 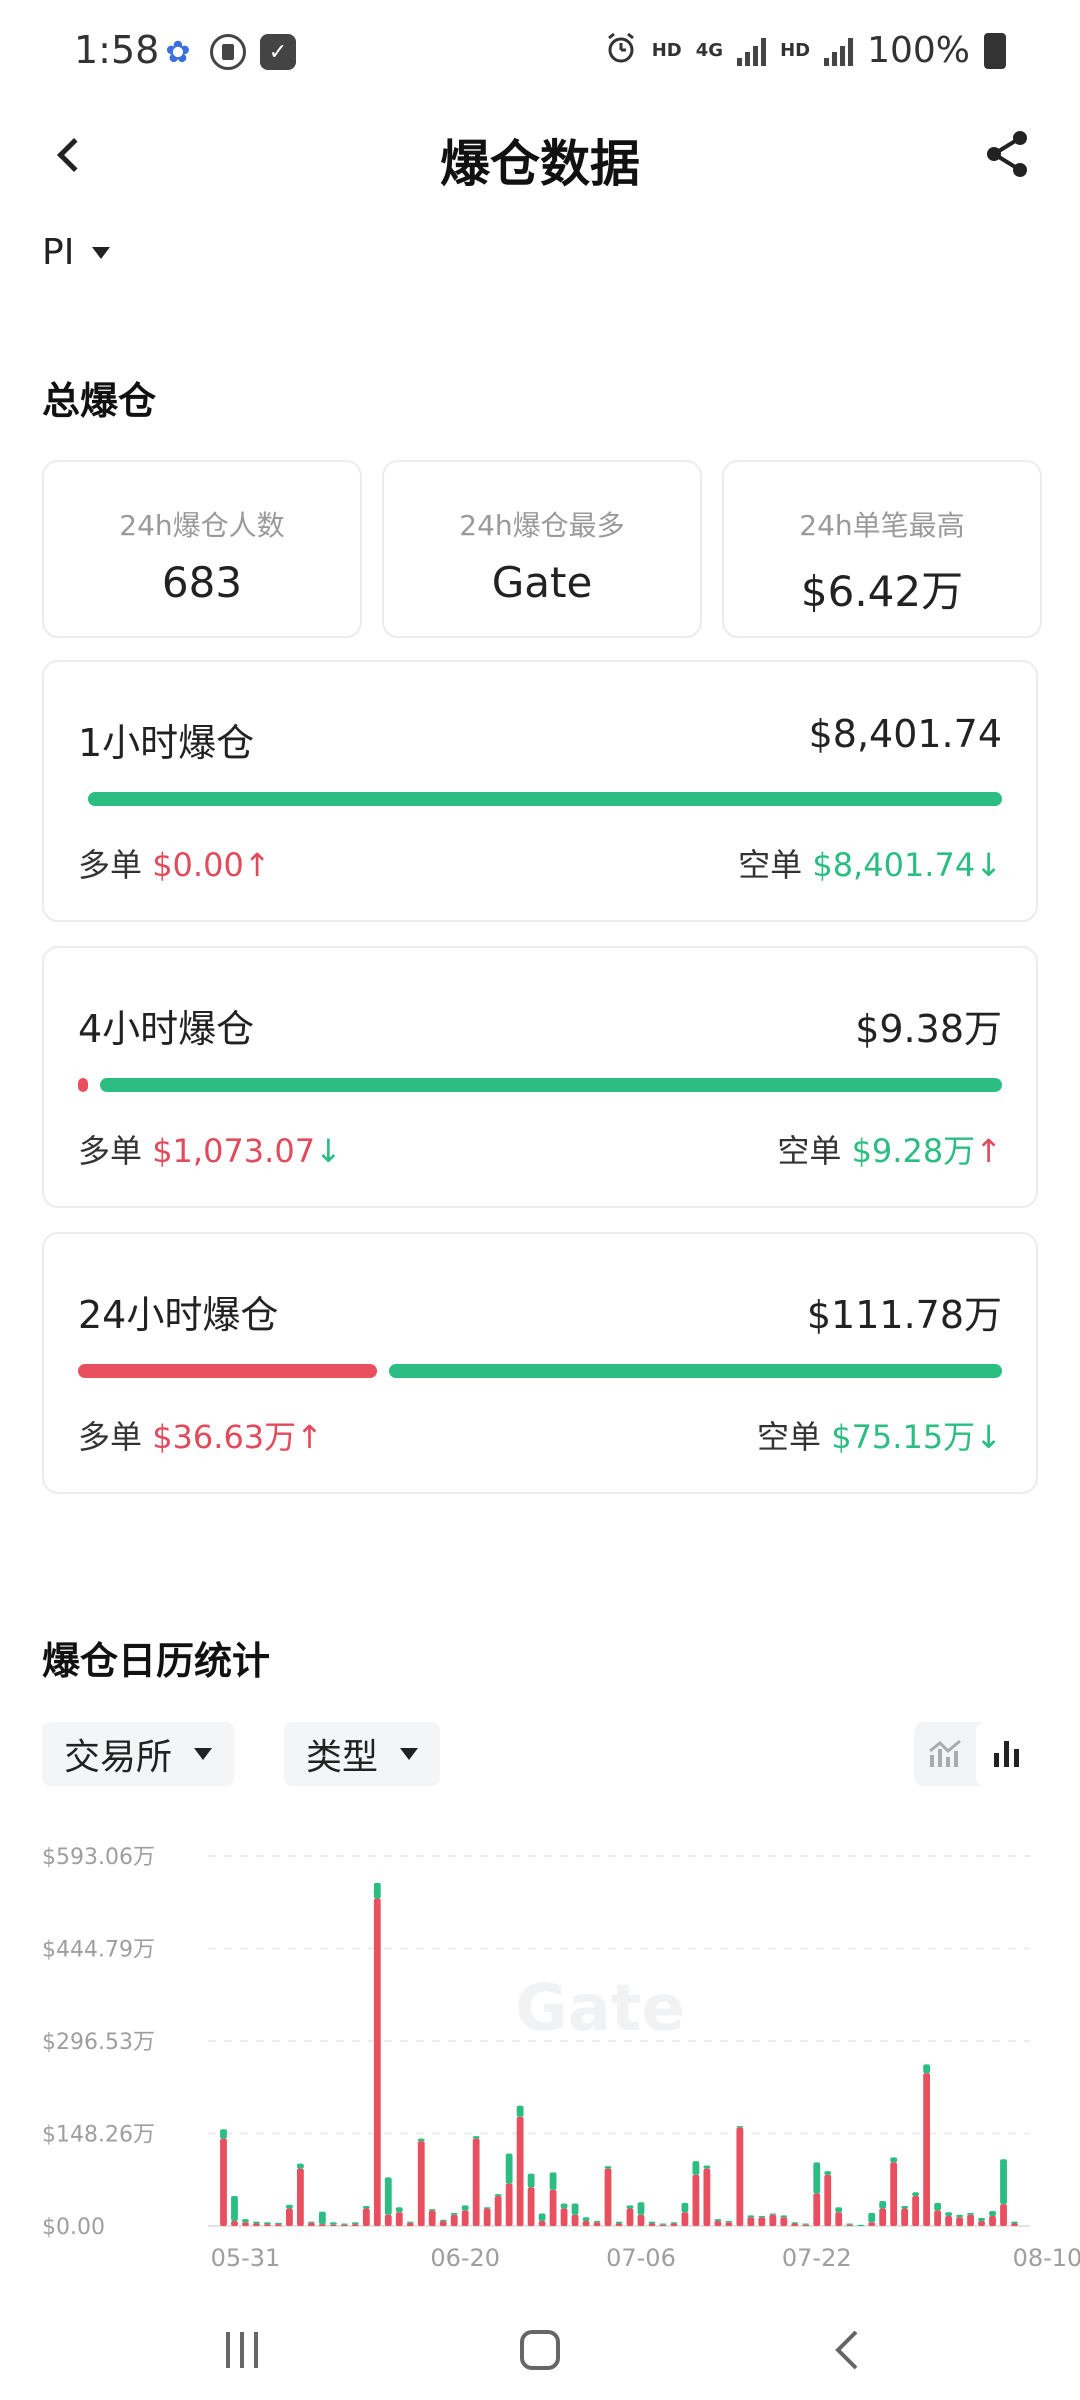 What do you see at coordinates (110, 865) in the screenshot?
I see `long-label: 多单` at bounding box center [110, 865].